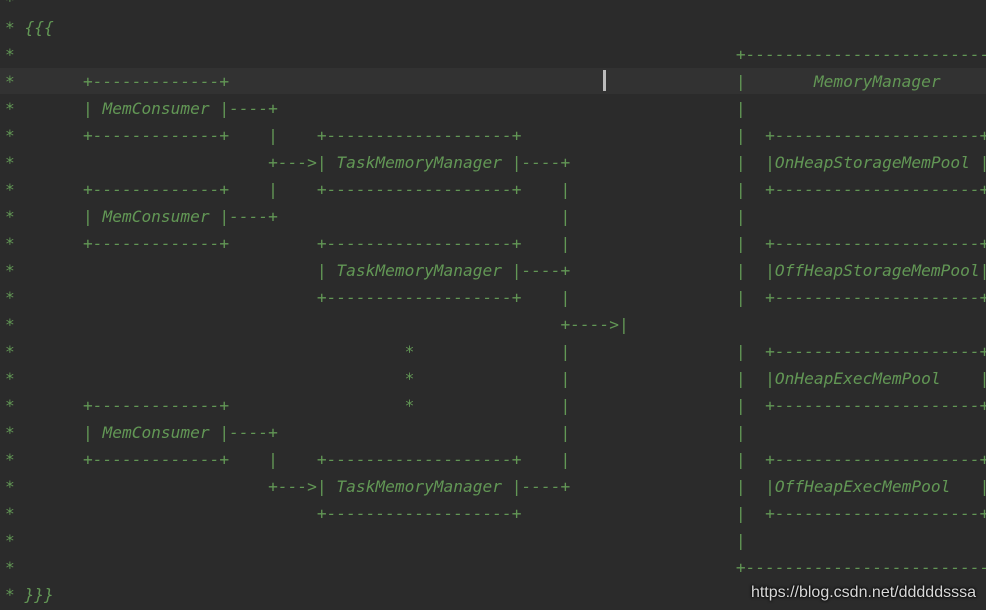 The width and height of the screenshot is (986, 610). Describe the element at coordinates (495, 540) in the screenshot. I see `code-line: * | |` at that location.